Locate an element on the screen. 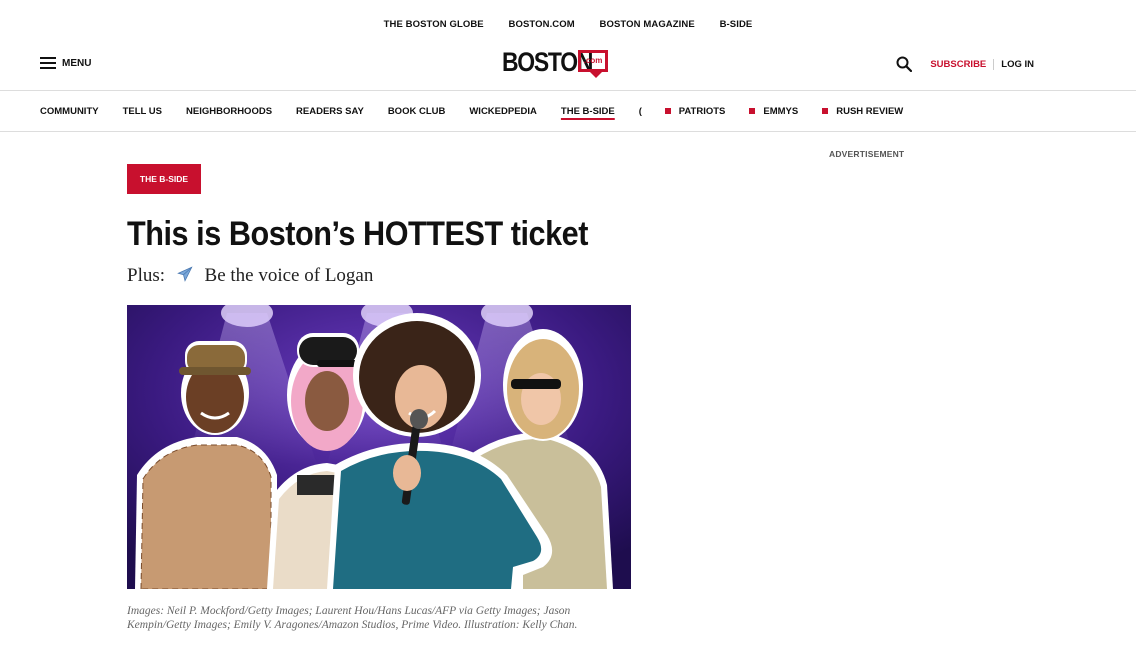 The width and height of the screenshot is (1136, 650). site-header: MENU BOSTON .com SUBSCRIBE LOG IN is located at coordinates (568, 67).